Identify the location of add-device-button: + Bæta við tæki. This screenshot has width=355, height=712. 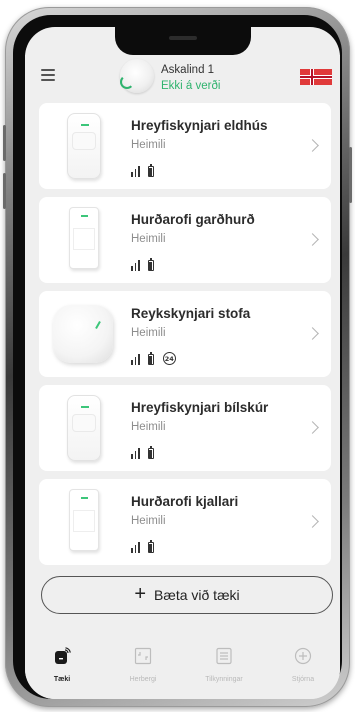
(187, 595).